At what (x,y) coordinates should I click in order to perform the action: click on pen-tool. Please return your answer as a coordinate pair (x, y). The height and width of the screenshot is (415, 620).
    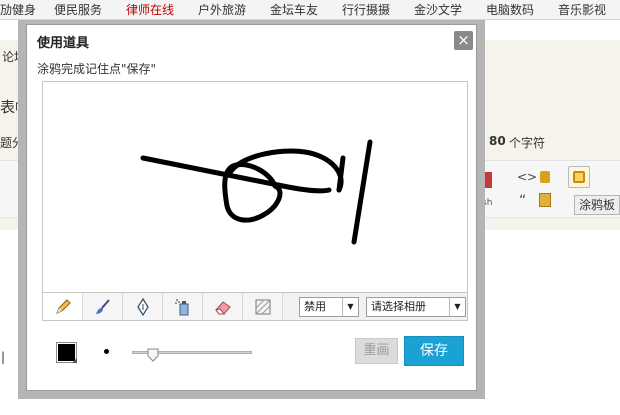
    Looking at the image, I should click on (143, 306).